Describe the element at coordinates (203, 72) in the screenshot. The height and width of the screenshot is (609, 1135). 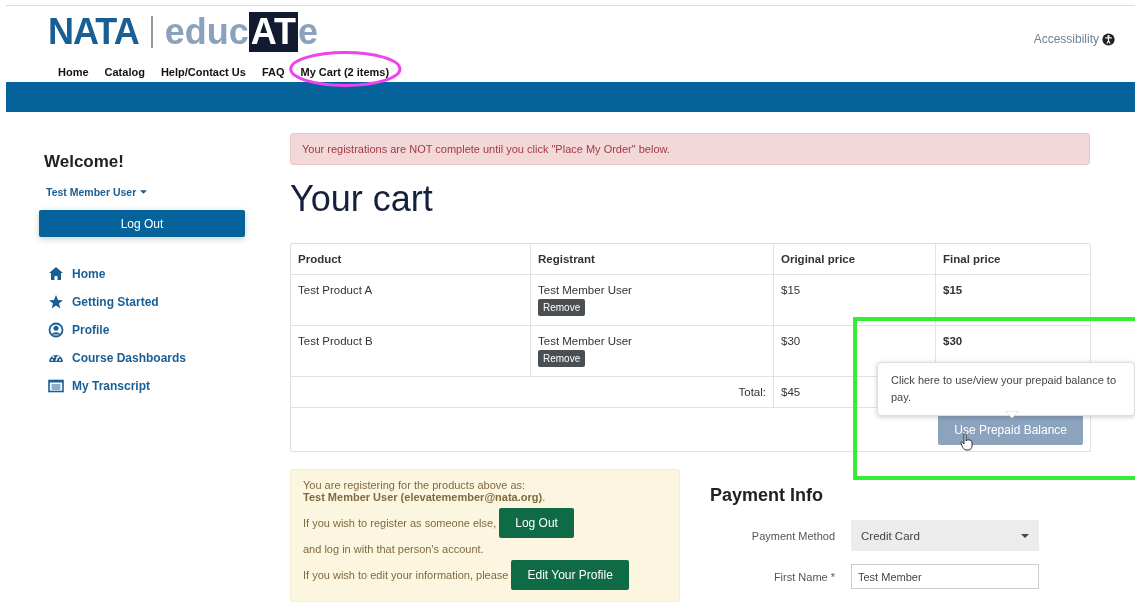
I see `nav-link: Help/Contact Us` at that location.